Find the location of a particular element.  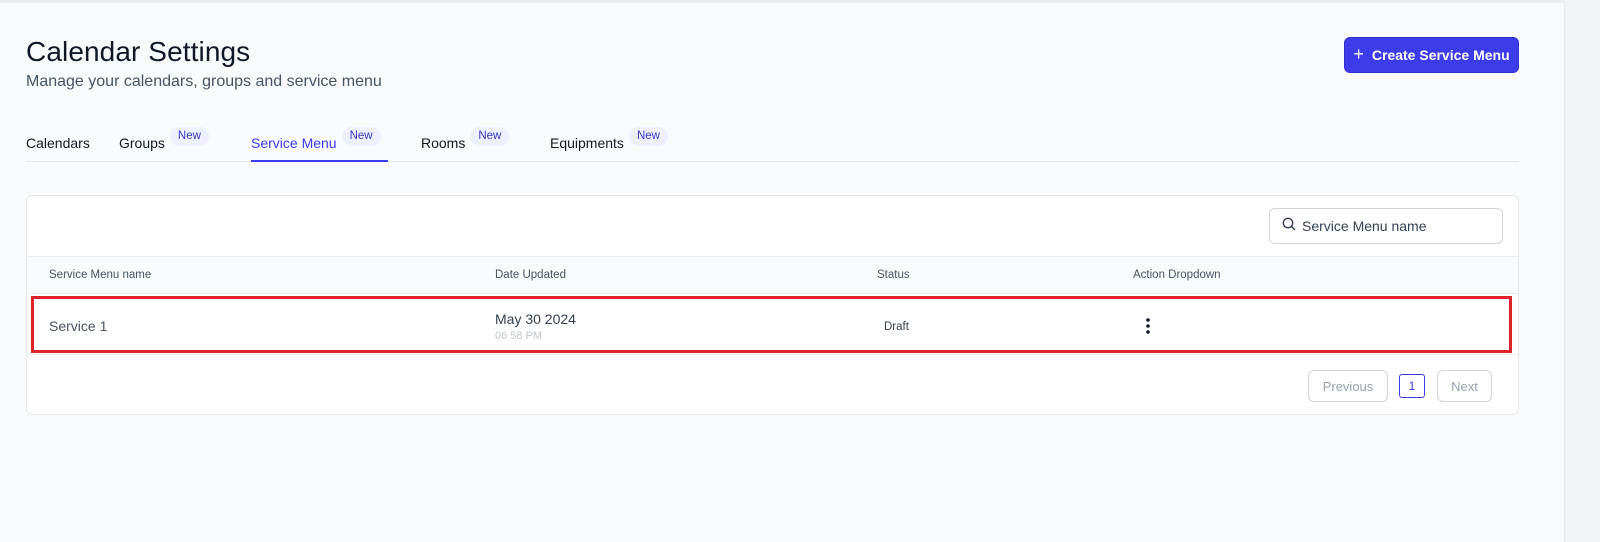

tab-label: Service Menu is located at coordinates (294, 143).